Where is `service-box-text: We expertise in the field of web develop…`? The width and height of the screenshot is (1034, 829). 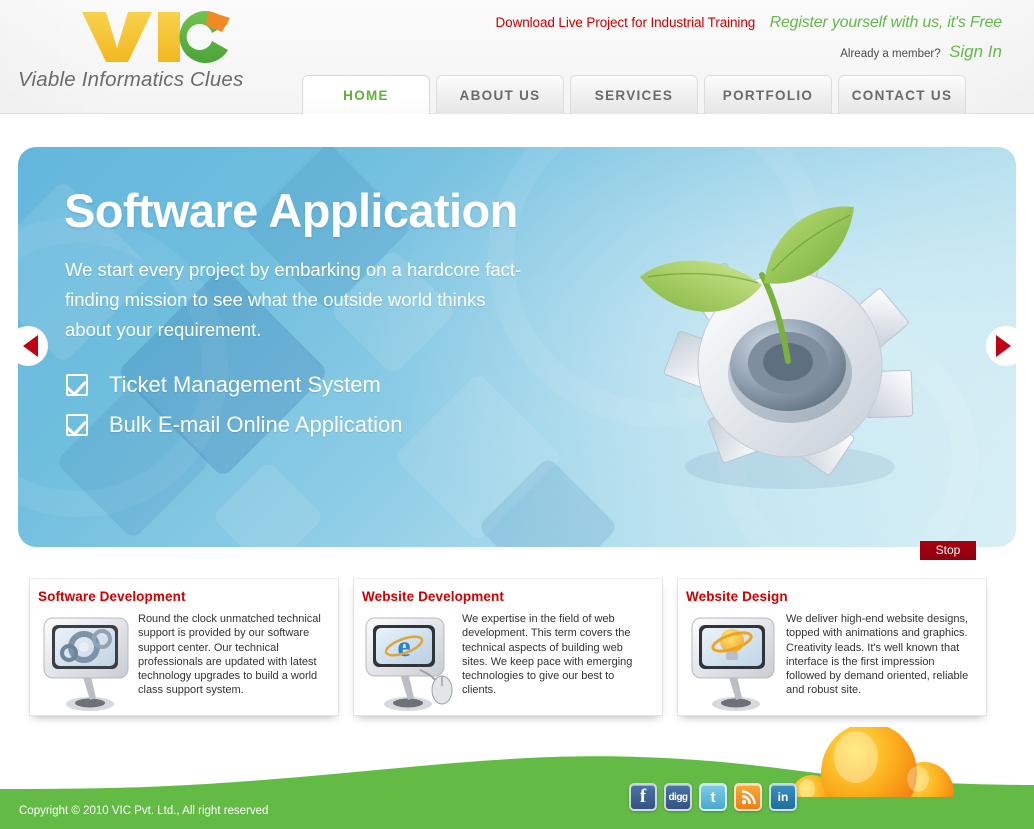 service-box-text: We expertise in the field of web develop… is located at coordinates (547, 655).